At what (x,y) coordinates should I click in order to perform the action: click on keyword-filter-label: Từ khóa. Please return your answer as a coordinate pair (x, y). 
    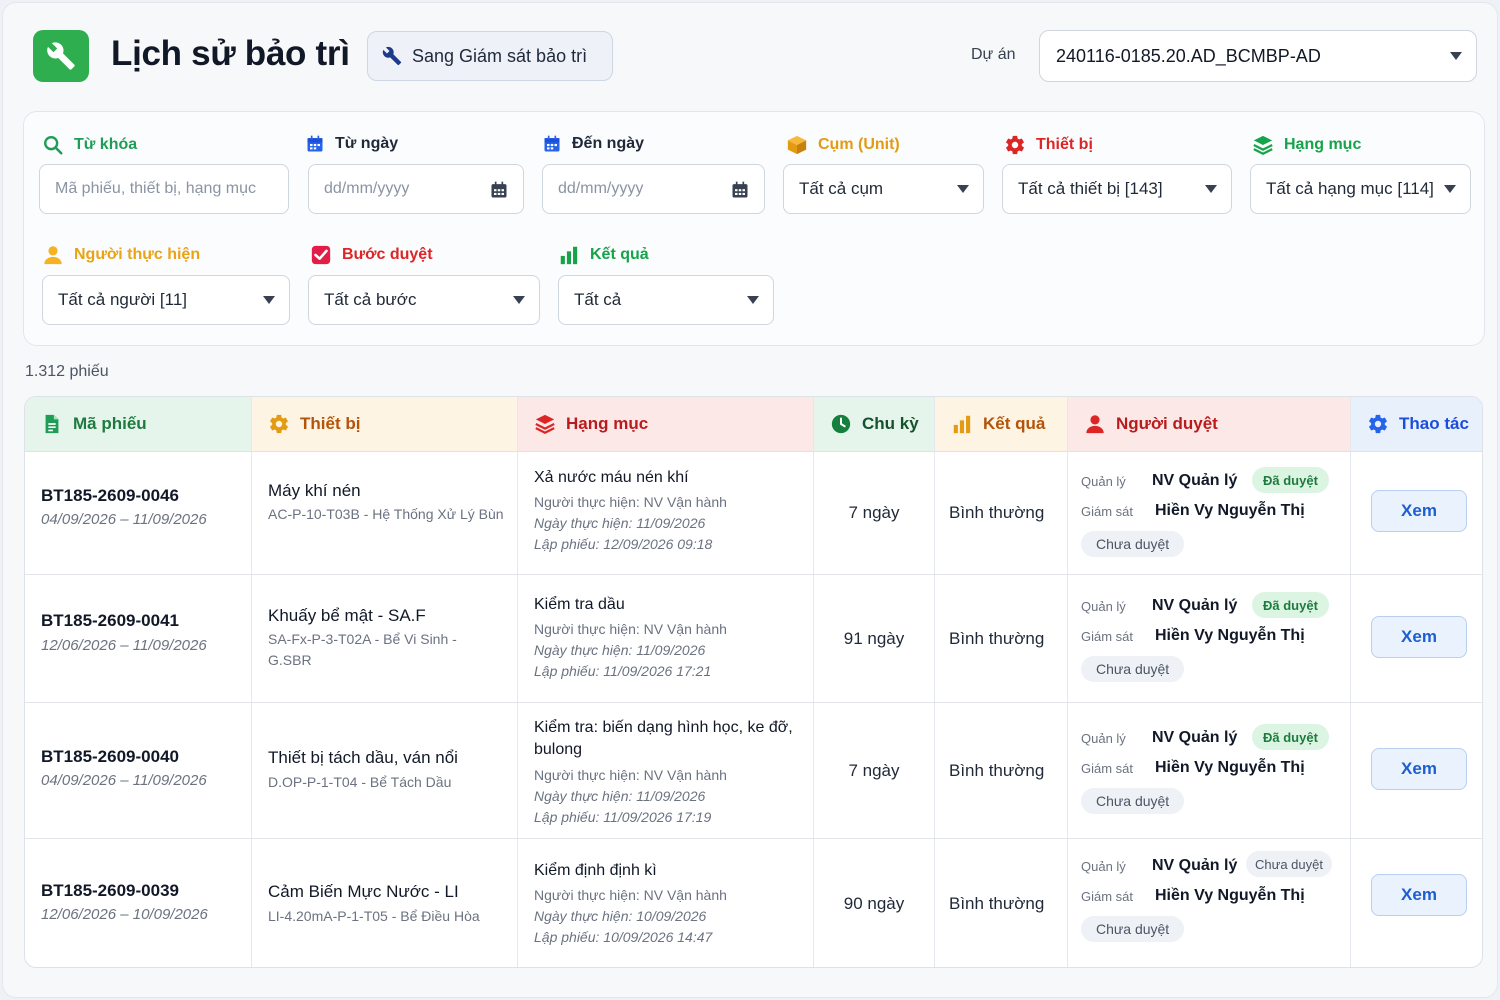
    Looking at the image, I should click on (89, 145).